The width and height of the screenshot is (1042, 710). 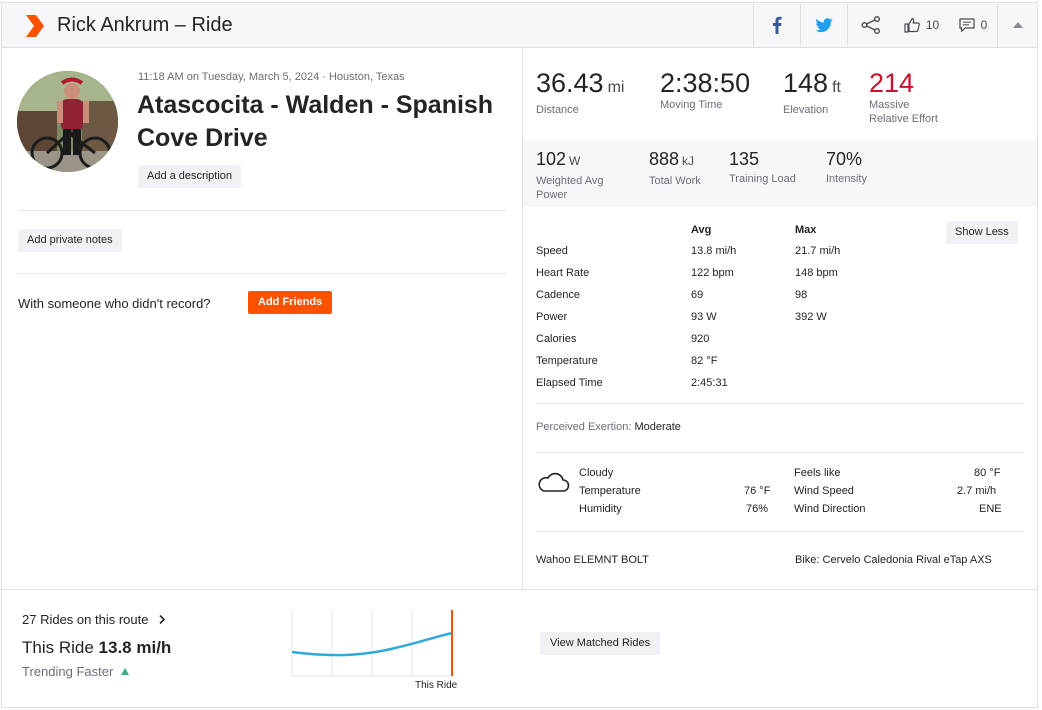 I want to click on athlete-avatar, so click(x=67, y=121).